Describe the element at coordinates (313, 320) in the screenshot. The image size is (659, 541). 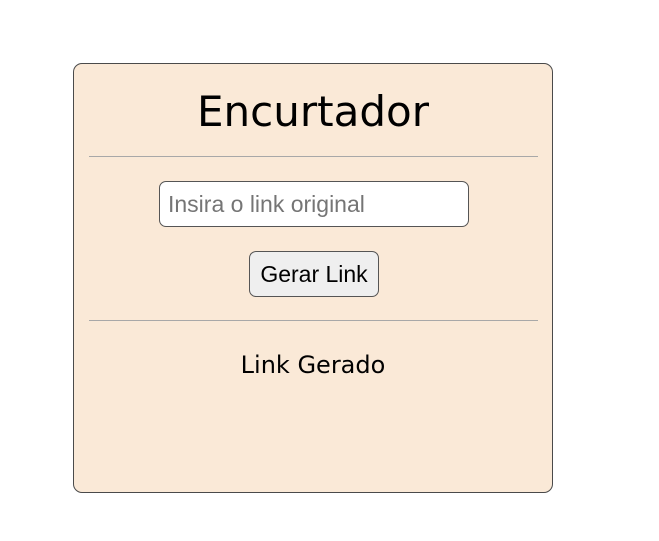
I see `bottom-divider` at that location.